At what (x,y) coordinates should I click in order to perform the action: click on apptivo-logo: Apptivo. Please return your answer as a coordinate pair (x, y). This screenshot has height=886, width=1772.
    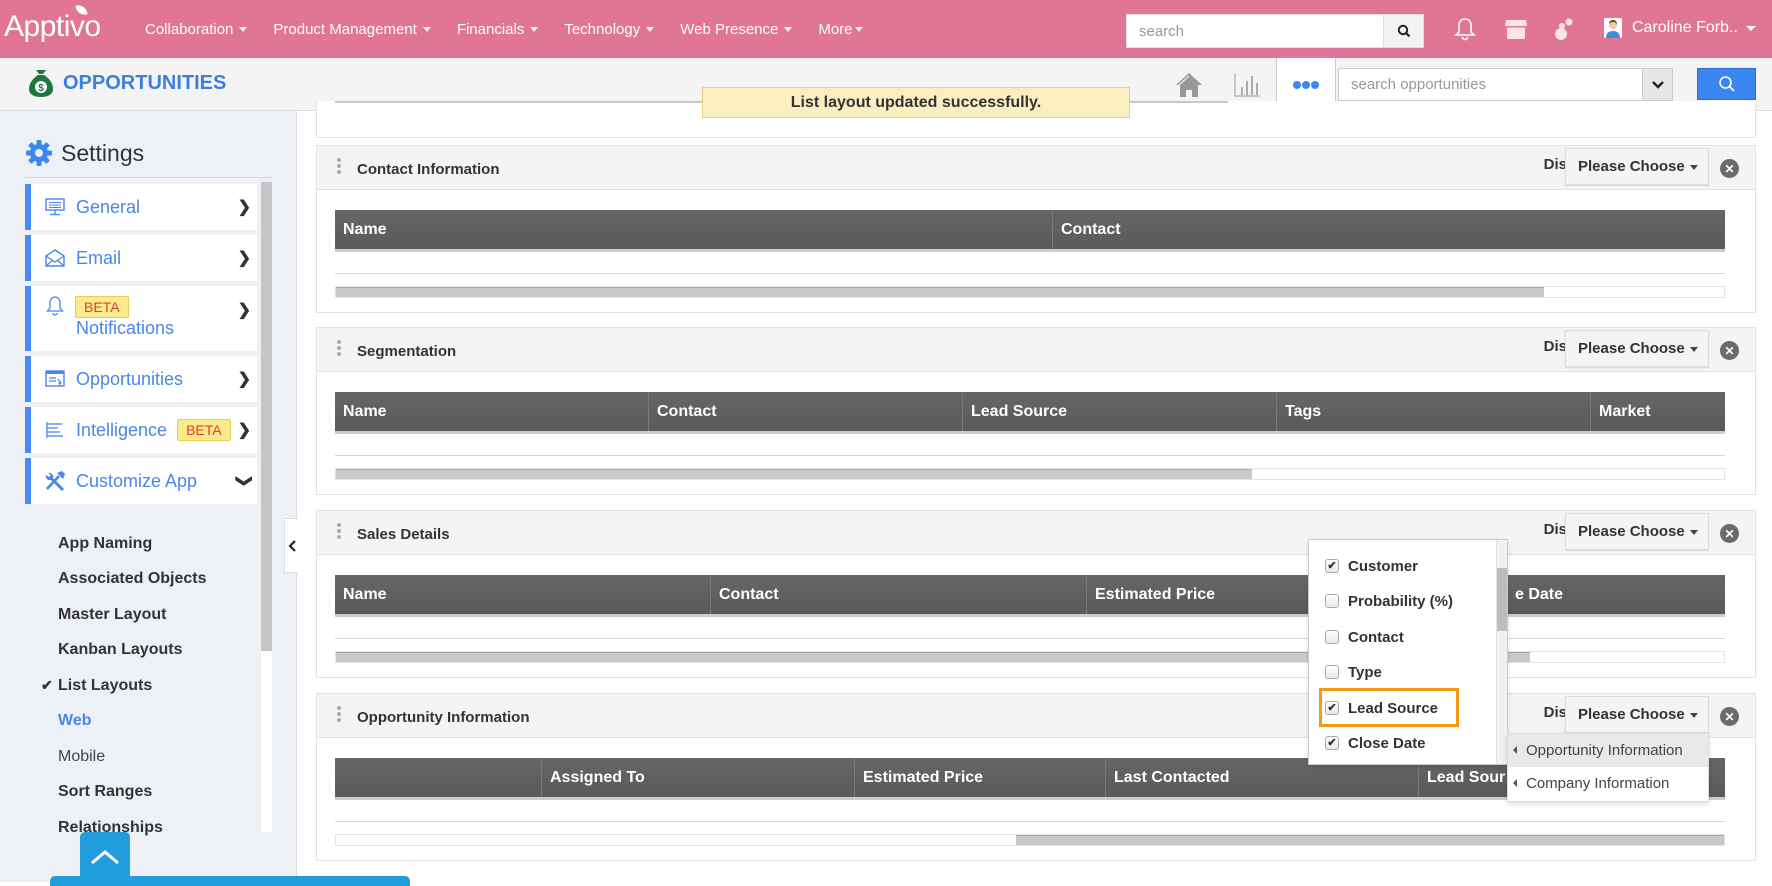
    Looking at the image, I should click on (52, 23).